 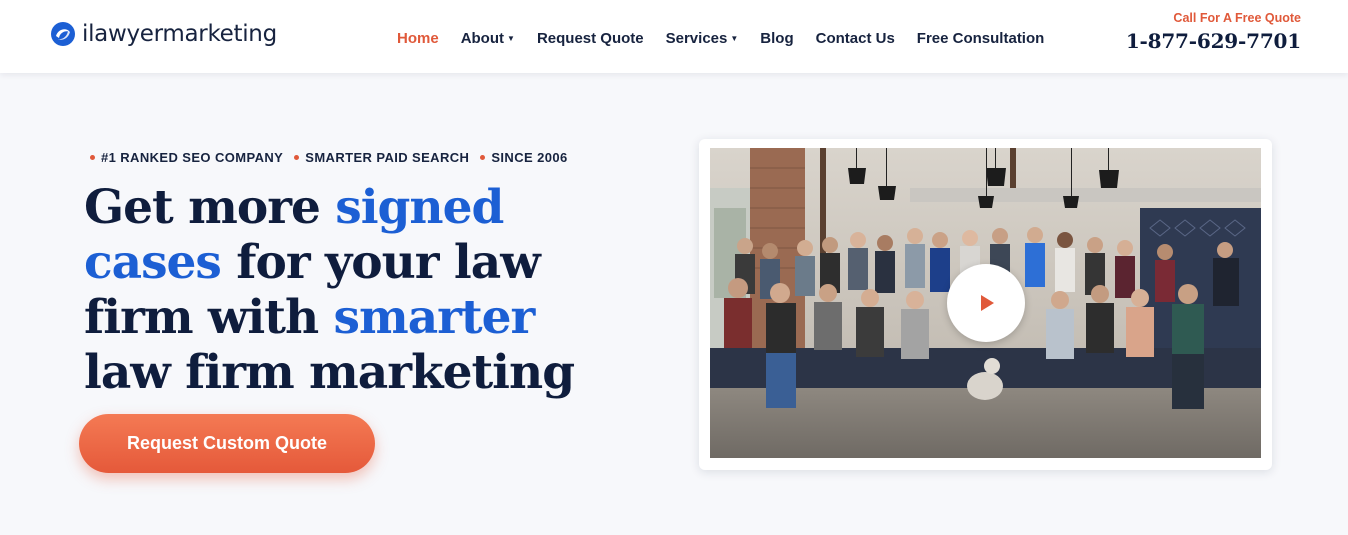 What do you see at coordinates (179, 34) in the screenshot?
I see `logo-text: ilawyermarketing` at bounding box center [179, 34].